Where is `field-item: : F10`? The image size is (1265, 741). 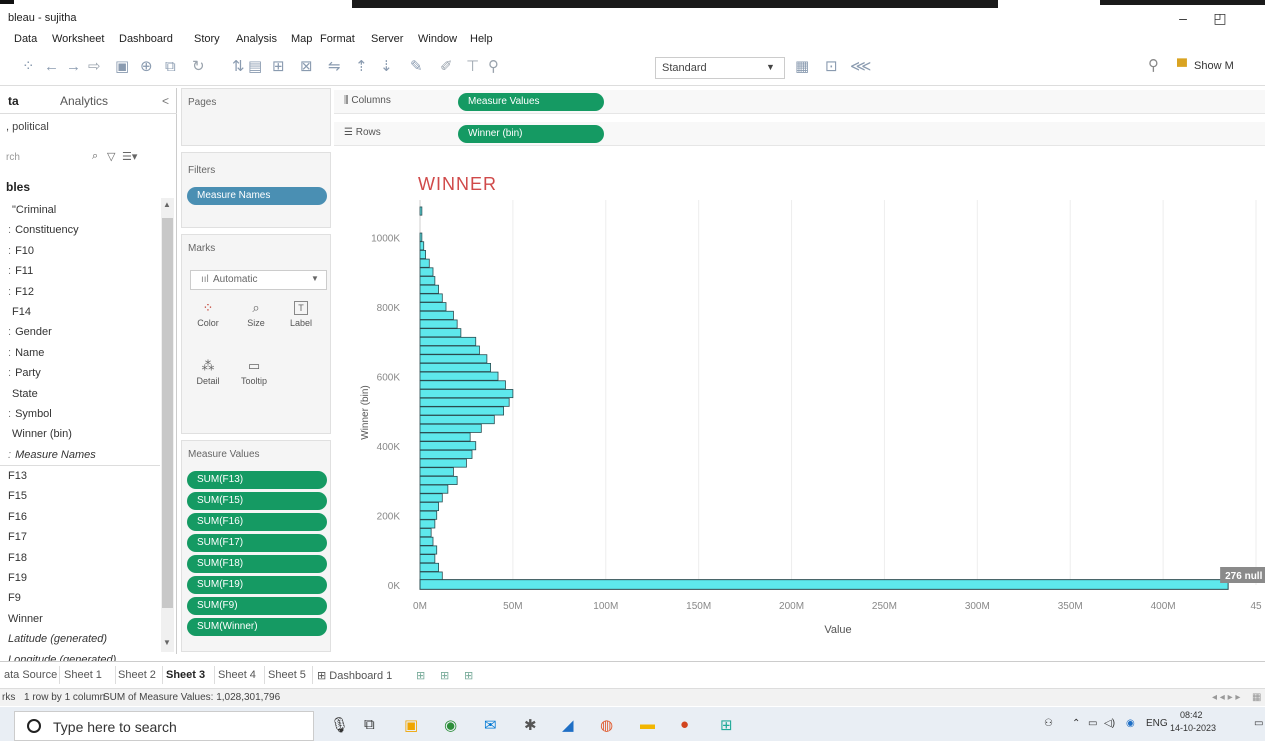
field-item: : F10 is located at coordinates (80, 251).